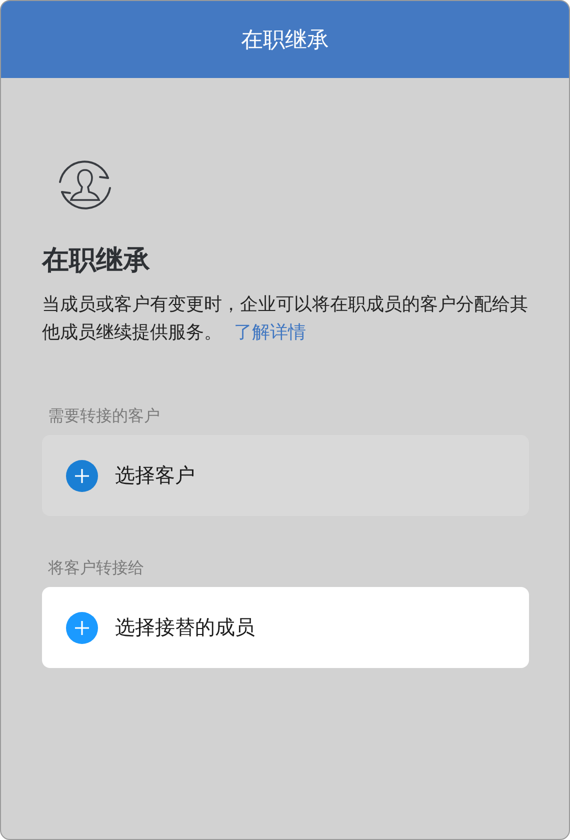  Describe the element at coordinates (104, 416) in the screenshot. I see `section-label: 需要转接的客户` at that location.